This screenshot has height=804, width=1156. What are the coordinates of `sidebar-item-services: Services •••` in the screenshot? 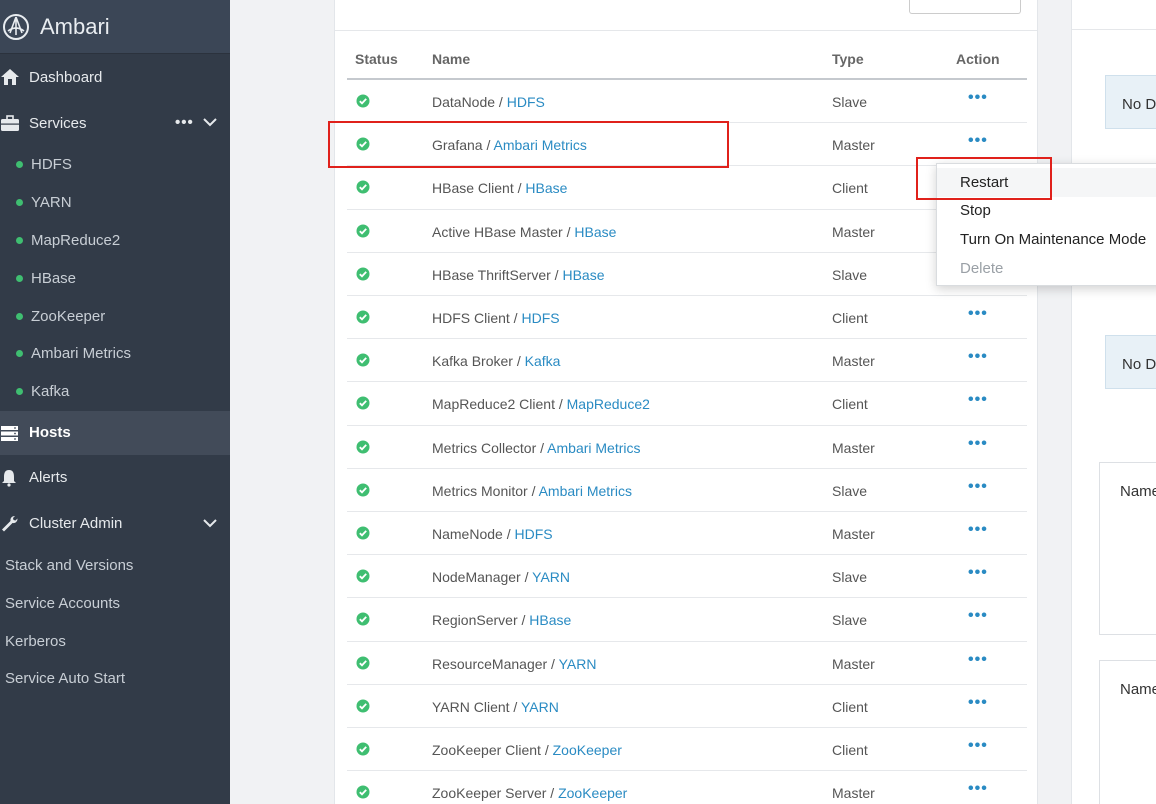 It's located at (115, 123).